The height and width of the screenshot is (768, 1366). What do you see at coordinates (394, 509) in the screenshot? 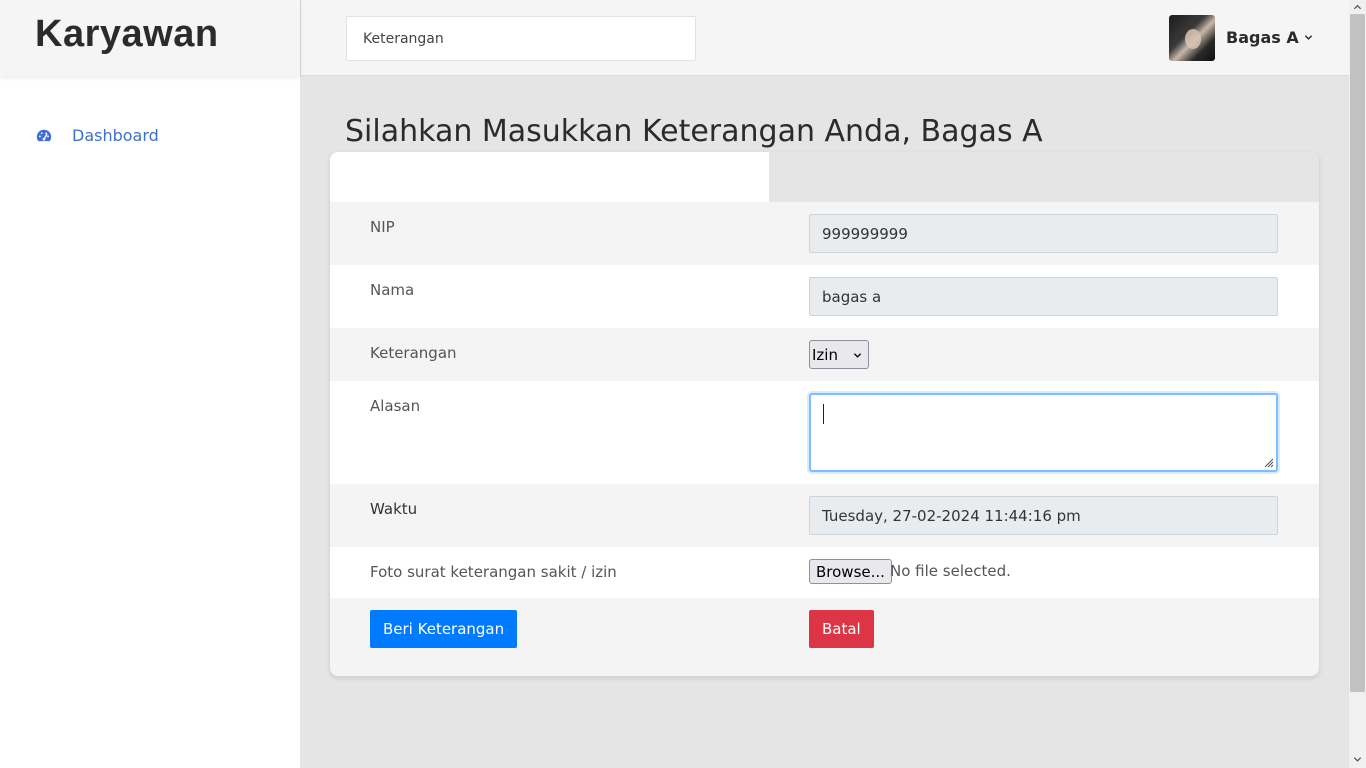
I see `waktu-label: Waktu` at bounding box center [394, 509].